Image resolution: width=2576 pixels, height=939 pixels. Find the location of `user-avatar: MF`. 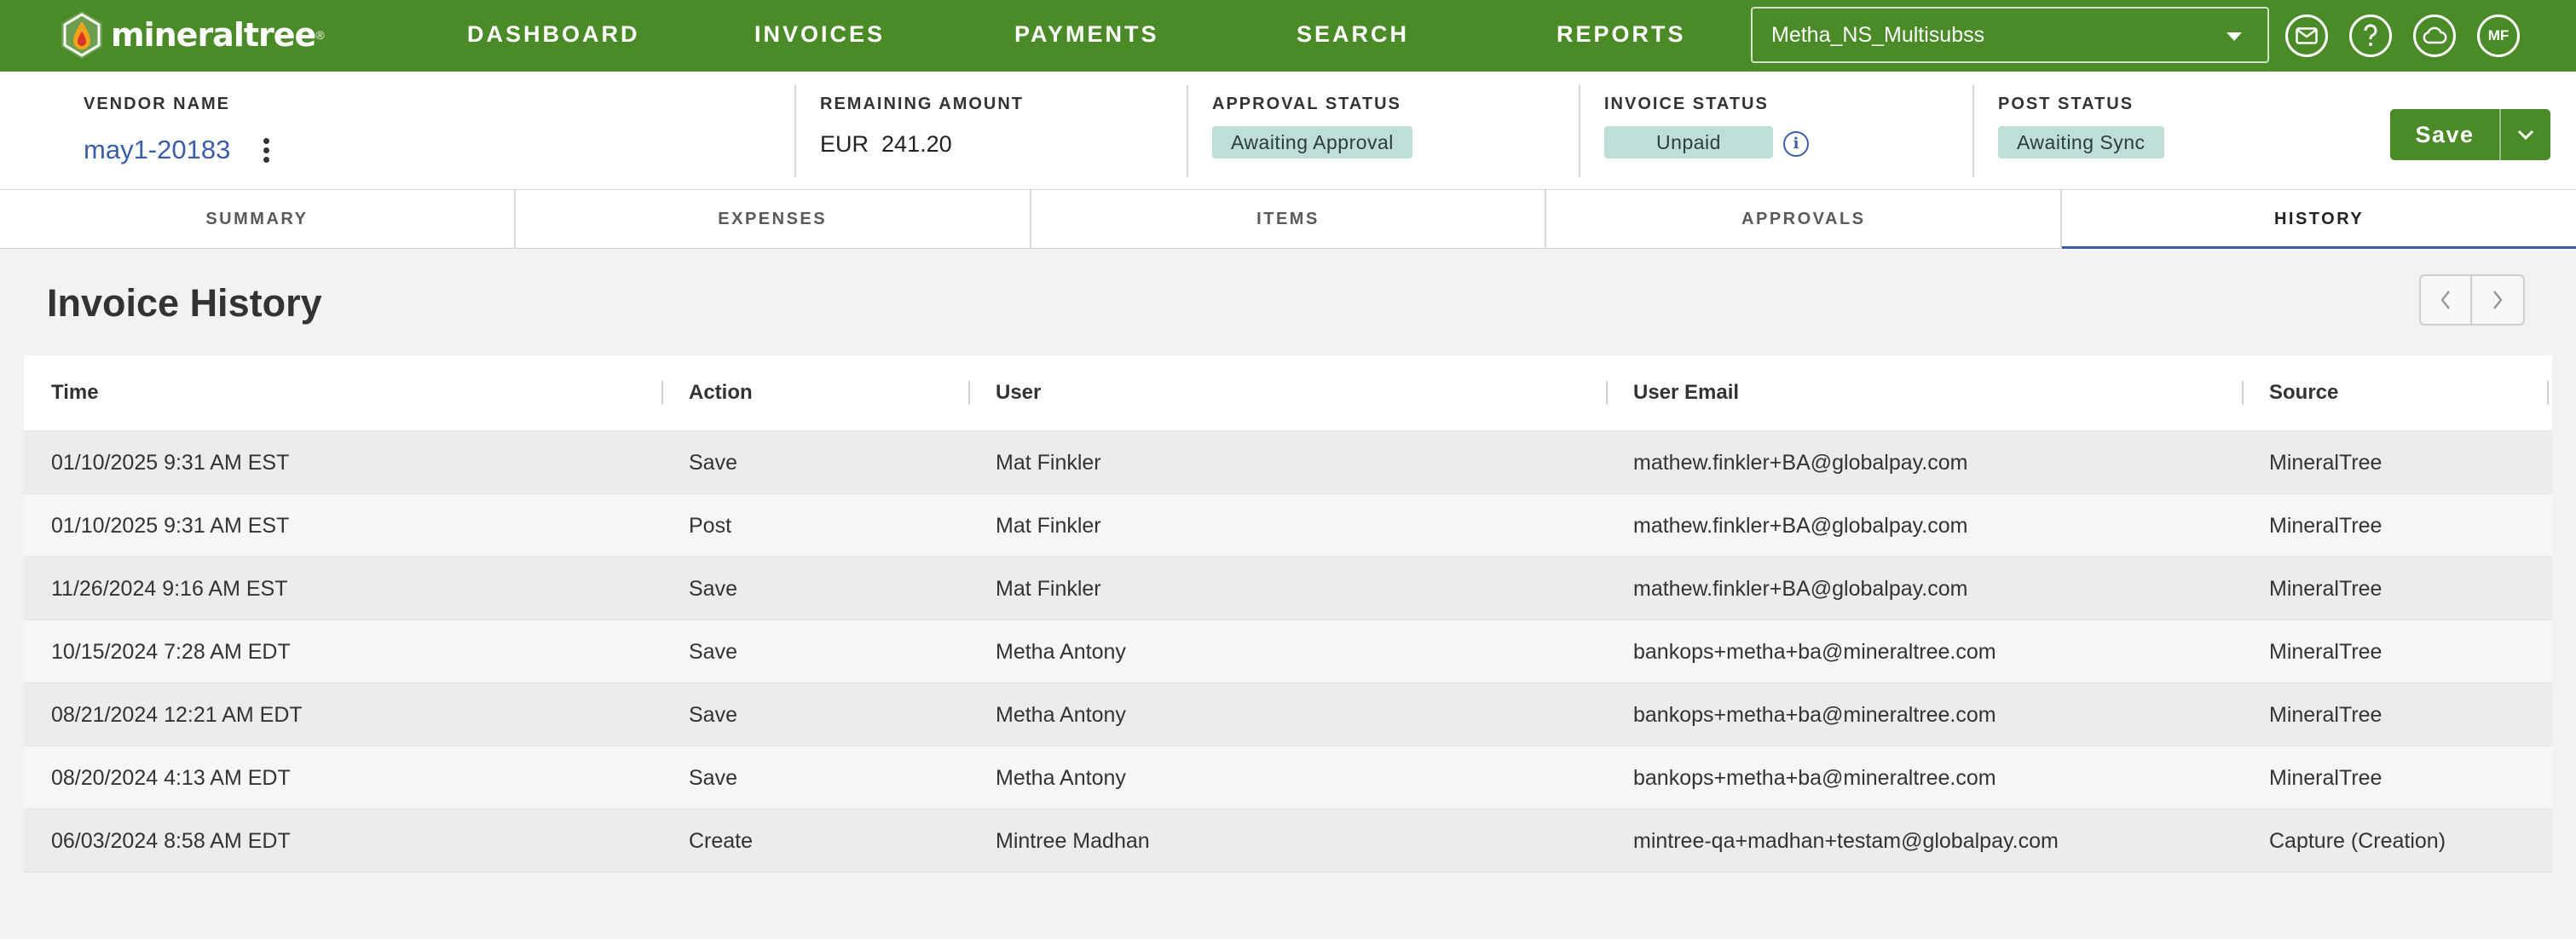

user-avatar: MF is located at coordinates (2498, 35).